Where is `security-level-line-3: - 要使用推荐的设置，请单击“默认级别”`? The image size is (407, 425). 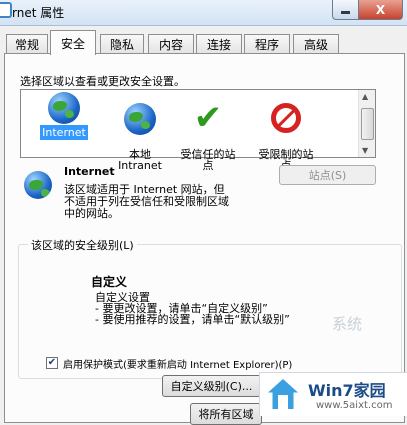 security-level-line-3: - 要使用推荐的设置，请单击“默认级别” is located at coordinates (192, 319).